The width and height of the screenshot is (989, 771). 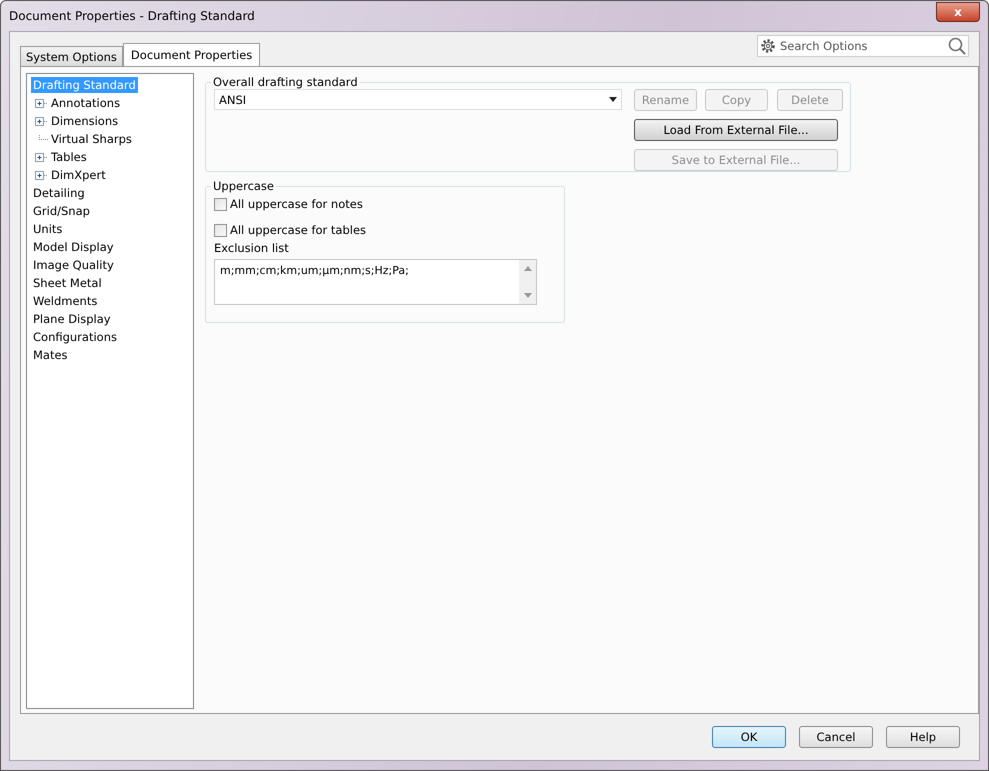 What do you see at coordinates (957, 46) in the screenshot?
I see `search-icon` at bounding box center [957, 46].